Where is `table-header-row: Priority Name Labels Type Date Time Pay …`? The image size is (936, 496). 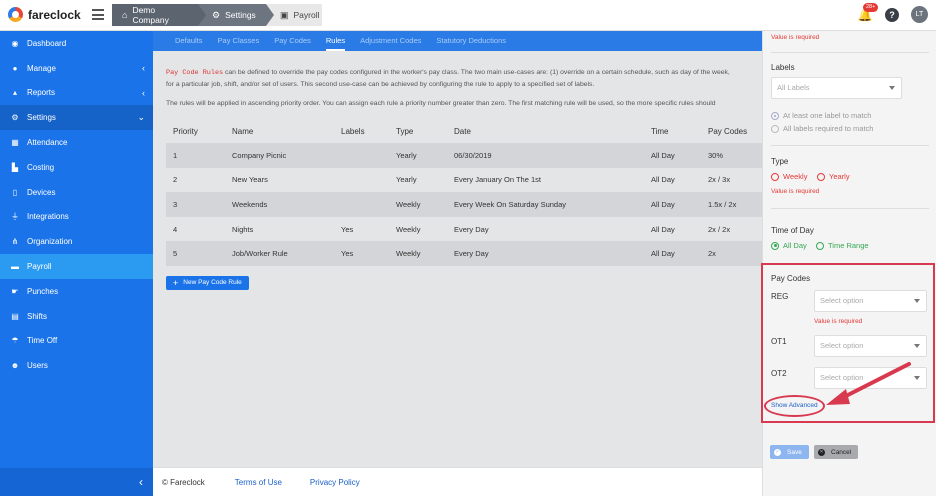
table-header-row: Priority Name Labels Type Date Time Pay … is located at coordinates (464, 131).